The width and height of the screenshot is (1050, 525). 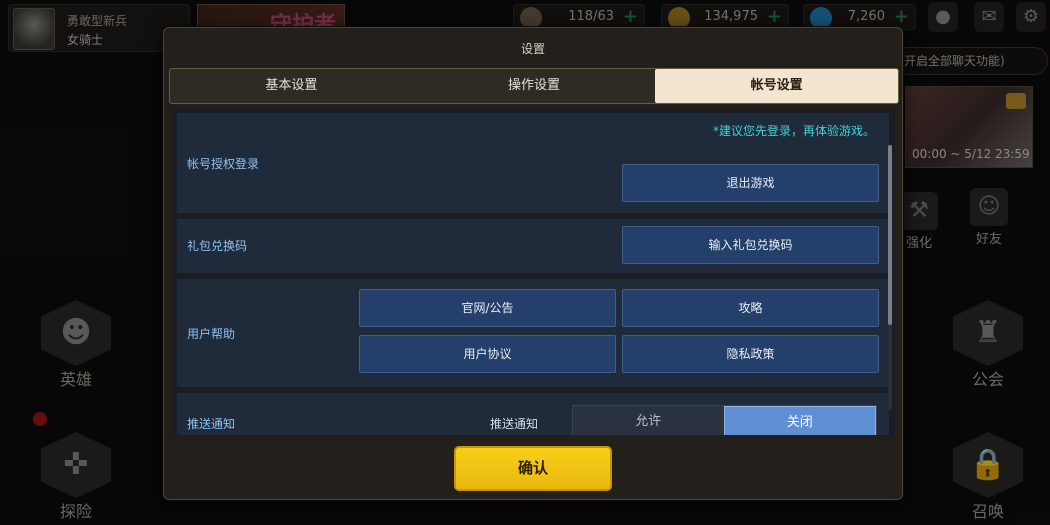 What do you see at coordinates (533, 468) in the screenshot?
I see `confirm-button: 确认` at bounding box center [533, 468].